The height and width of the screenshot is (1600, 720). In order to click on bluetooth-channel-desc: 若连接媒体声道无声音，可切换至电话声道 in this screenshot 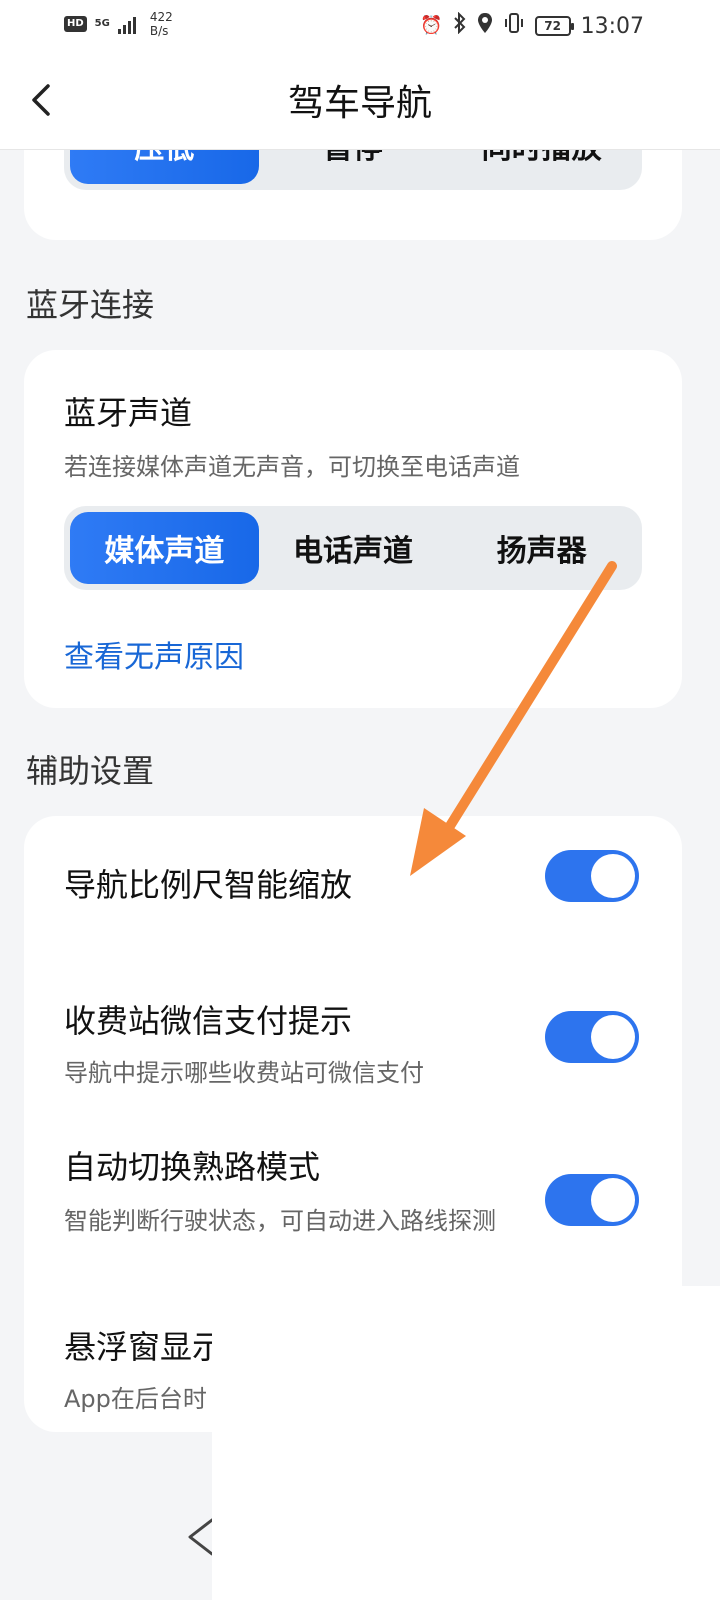, I will do `click(292, 467)`.